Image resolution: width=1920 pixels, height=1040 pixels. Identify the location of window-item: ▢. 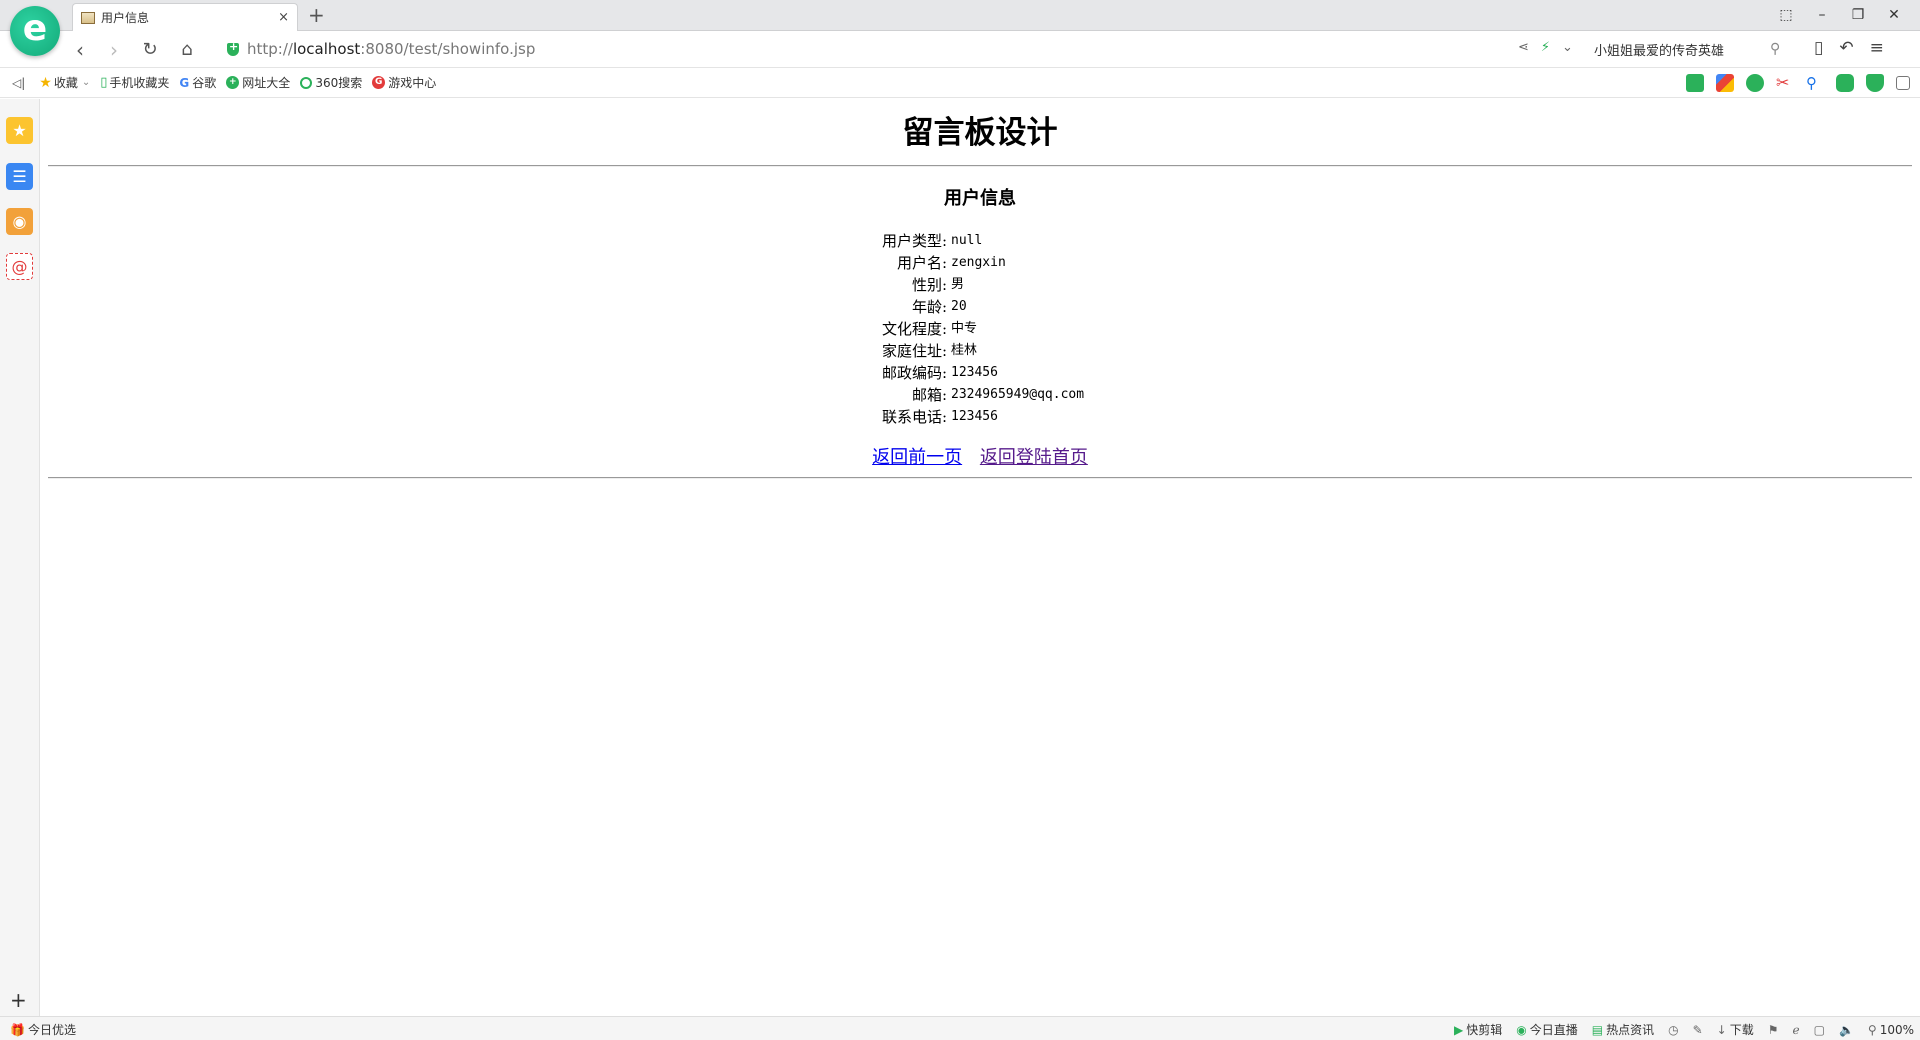
(1819, 1030).